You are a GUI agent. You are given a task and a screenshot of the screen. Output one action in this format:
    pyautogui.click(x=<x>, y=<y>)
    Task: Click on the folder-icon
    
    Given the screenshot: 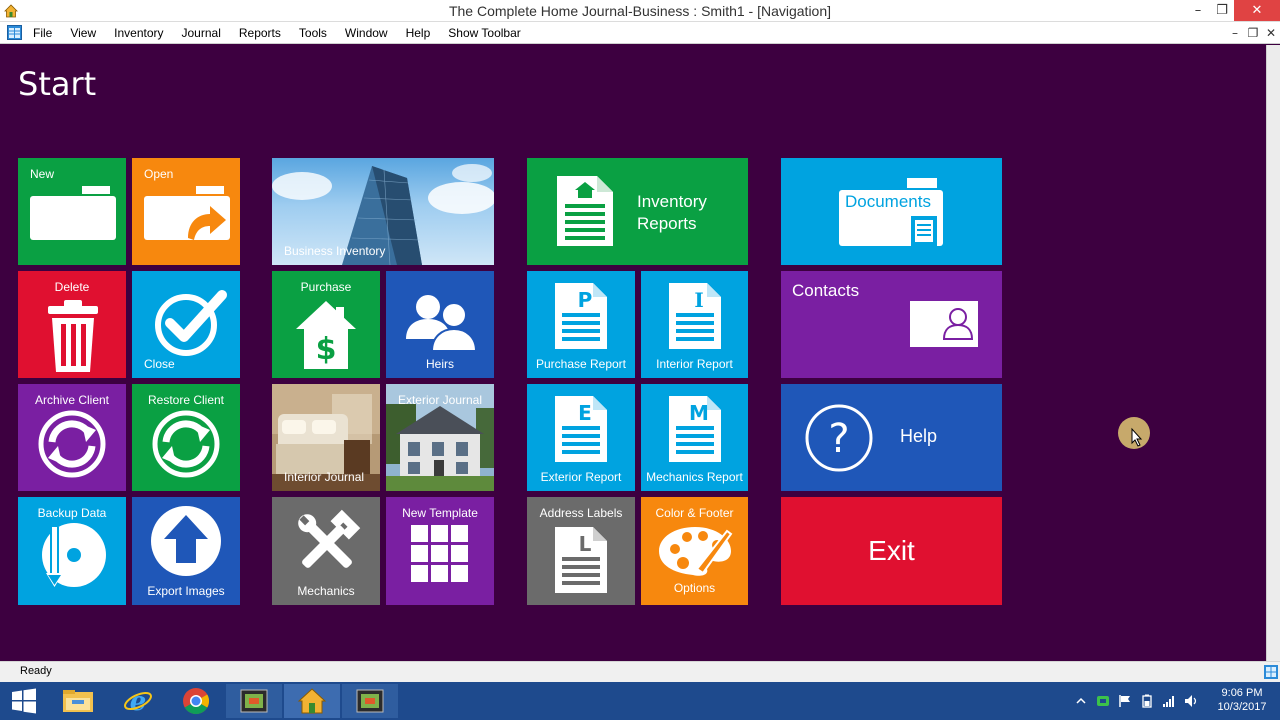 What is the action you would take?
    pyautogui.click(x=73, y=213)
    